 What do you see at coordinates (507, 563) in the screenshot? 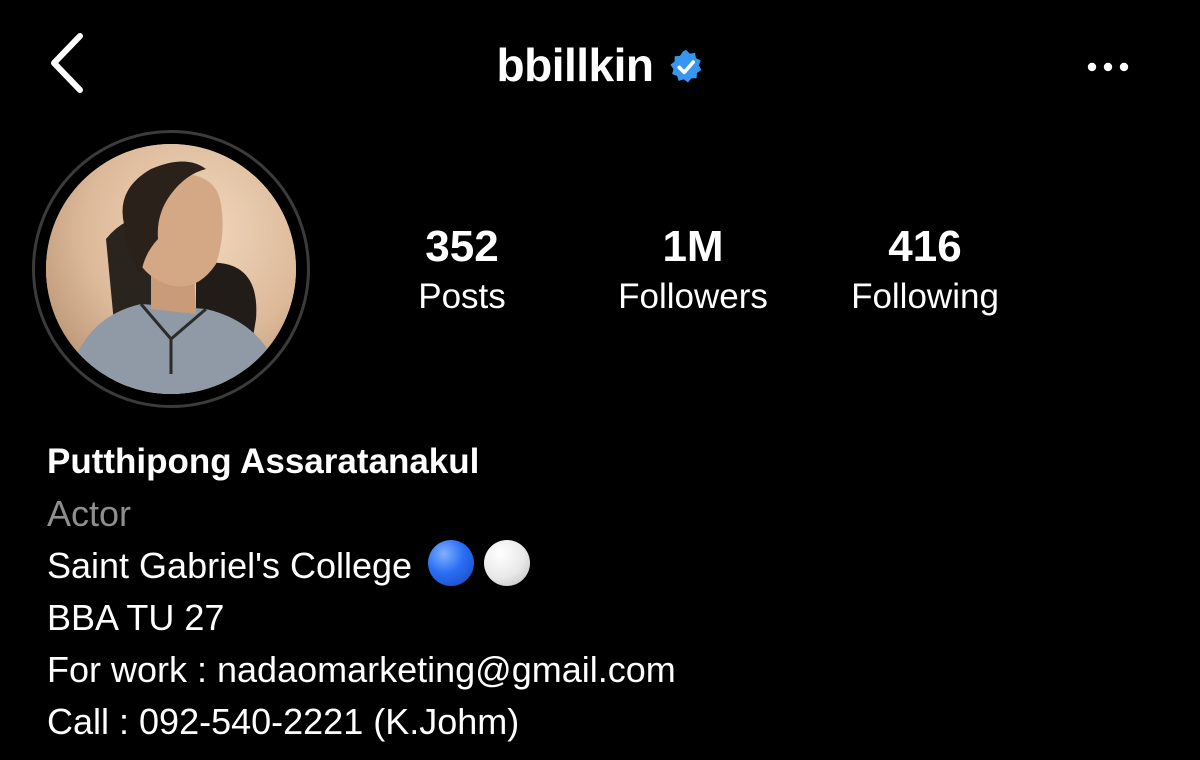
I see `white-circle-icon` at bounding box center [507, 563].